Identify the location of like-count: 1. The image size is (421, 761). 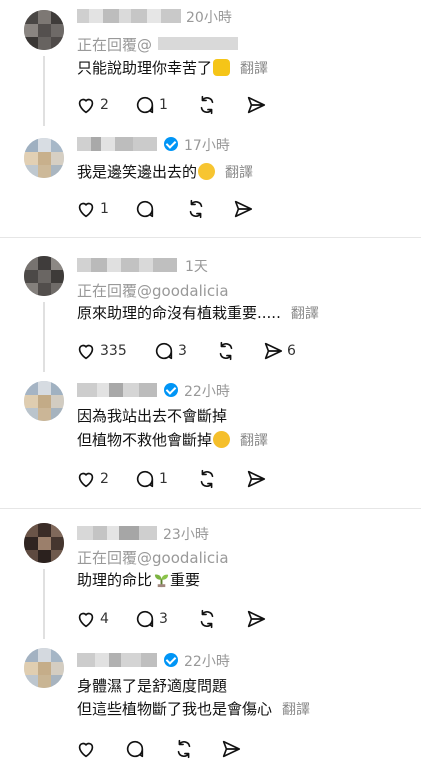
(104, 209).